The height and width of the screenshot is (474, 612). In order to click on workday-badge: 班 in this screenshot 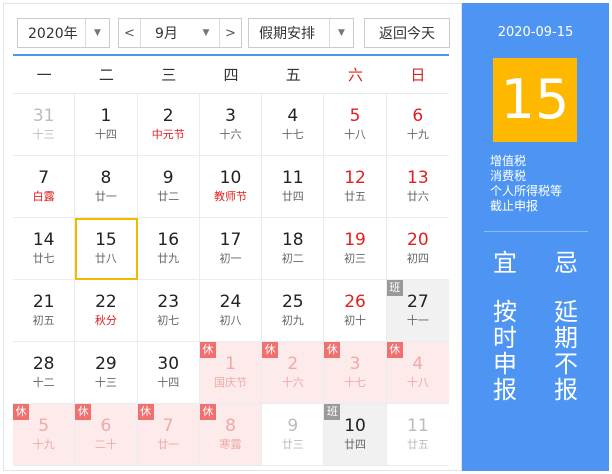, I will do `click(332, 412)`.